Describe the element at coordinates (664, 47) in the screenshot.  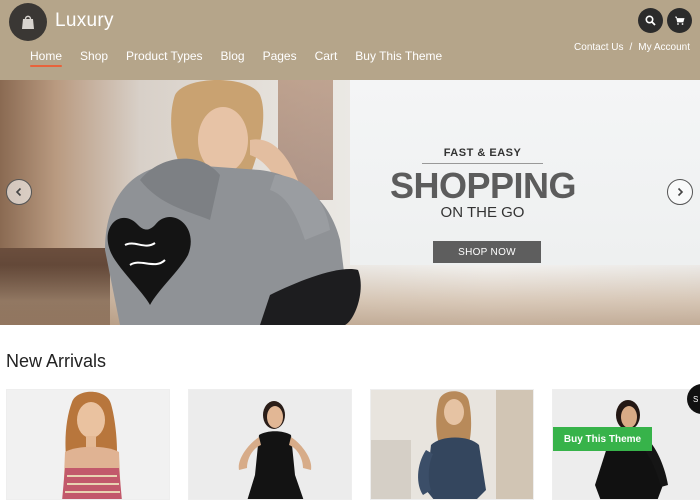
I see `my-account-link: My Account` at that location.